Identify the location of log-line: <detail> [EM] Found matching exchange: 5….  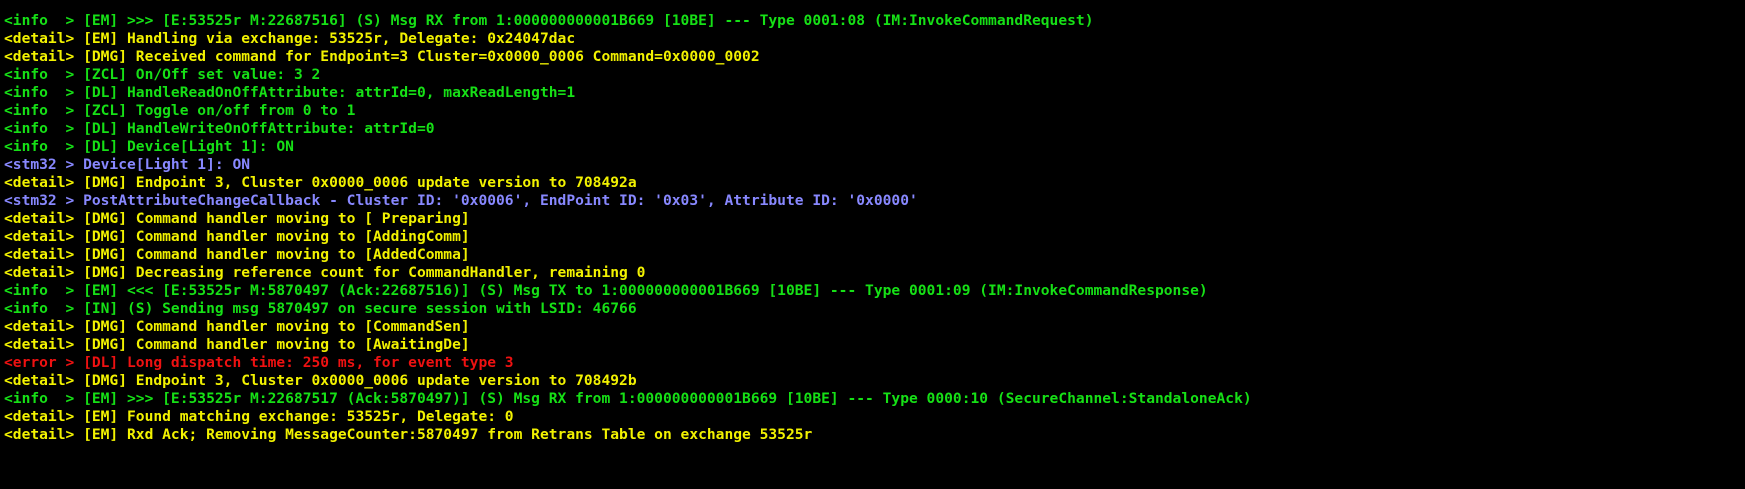
(259, 416).